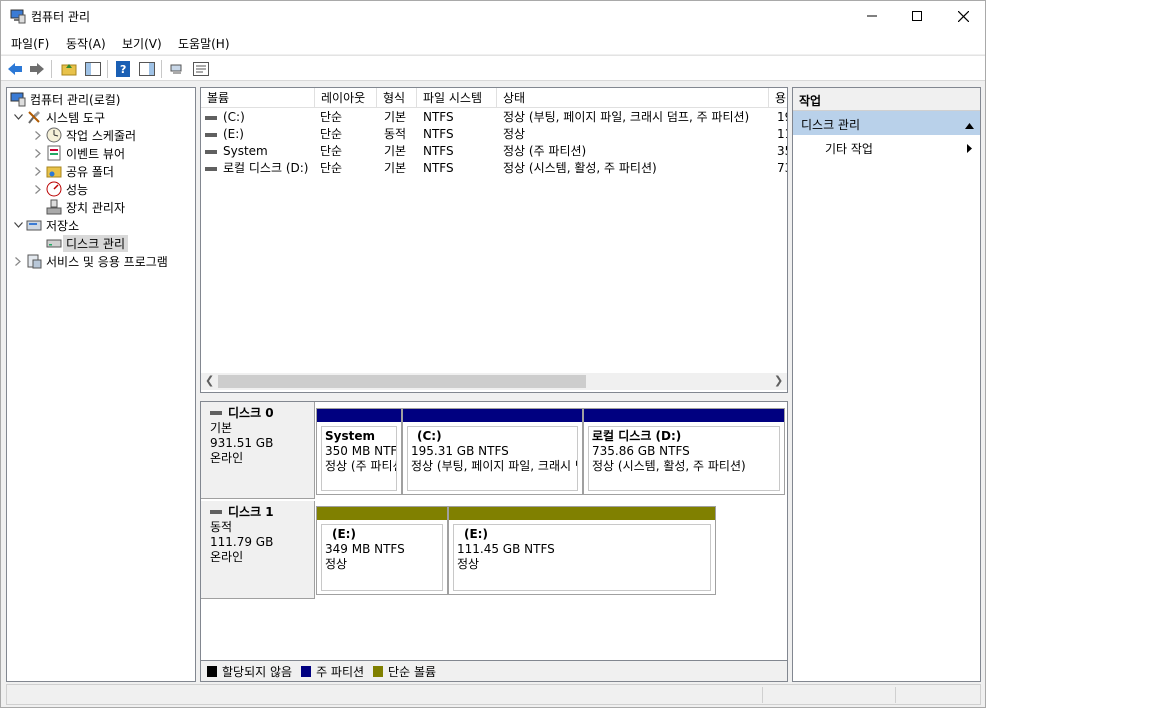 The height and width of the screenshot is (720, 1152). What do you see at coordinates (969, 149) in the screenshot?
I see `submenu-arrow-icon` at bounding box center [969, 149].